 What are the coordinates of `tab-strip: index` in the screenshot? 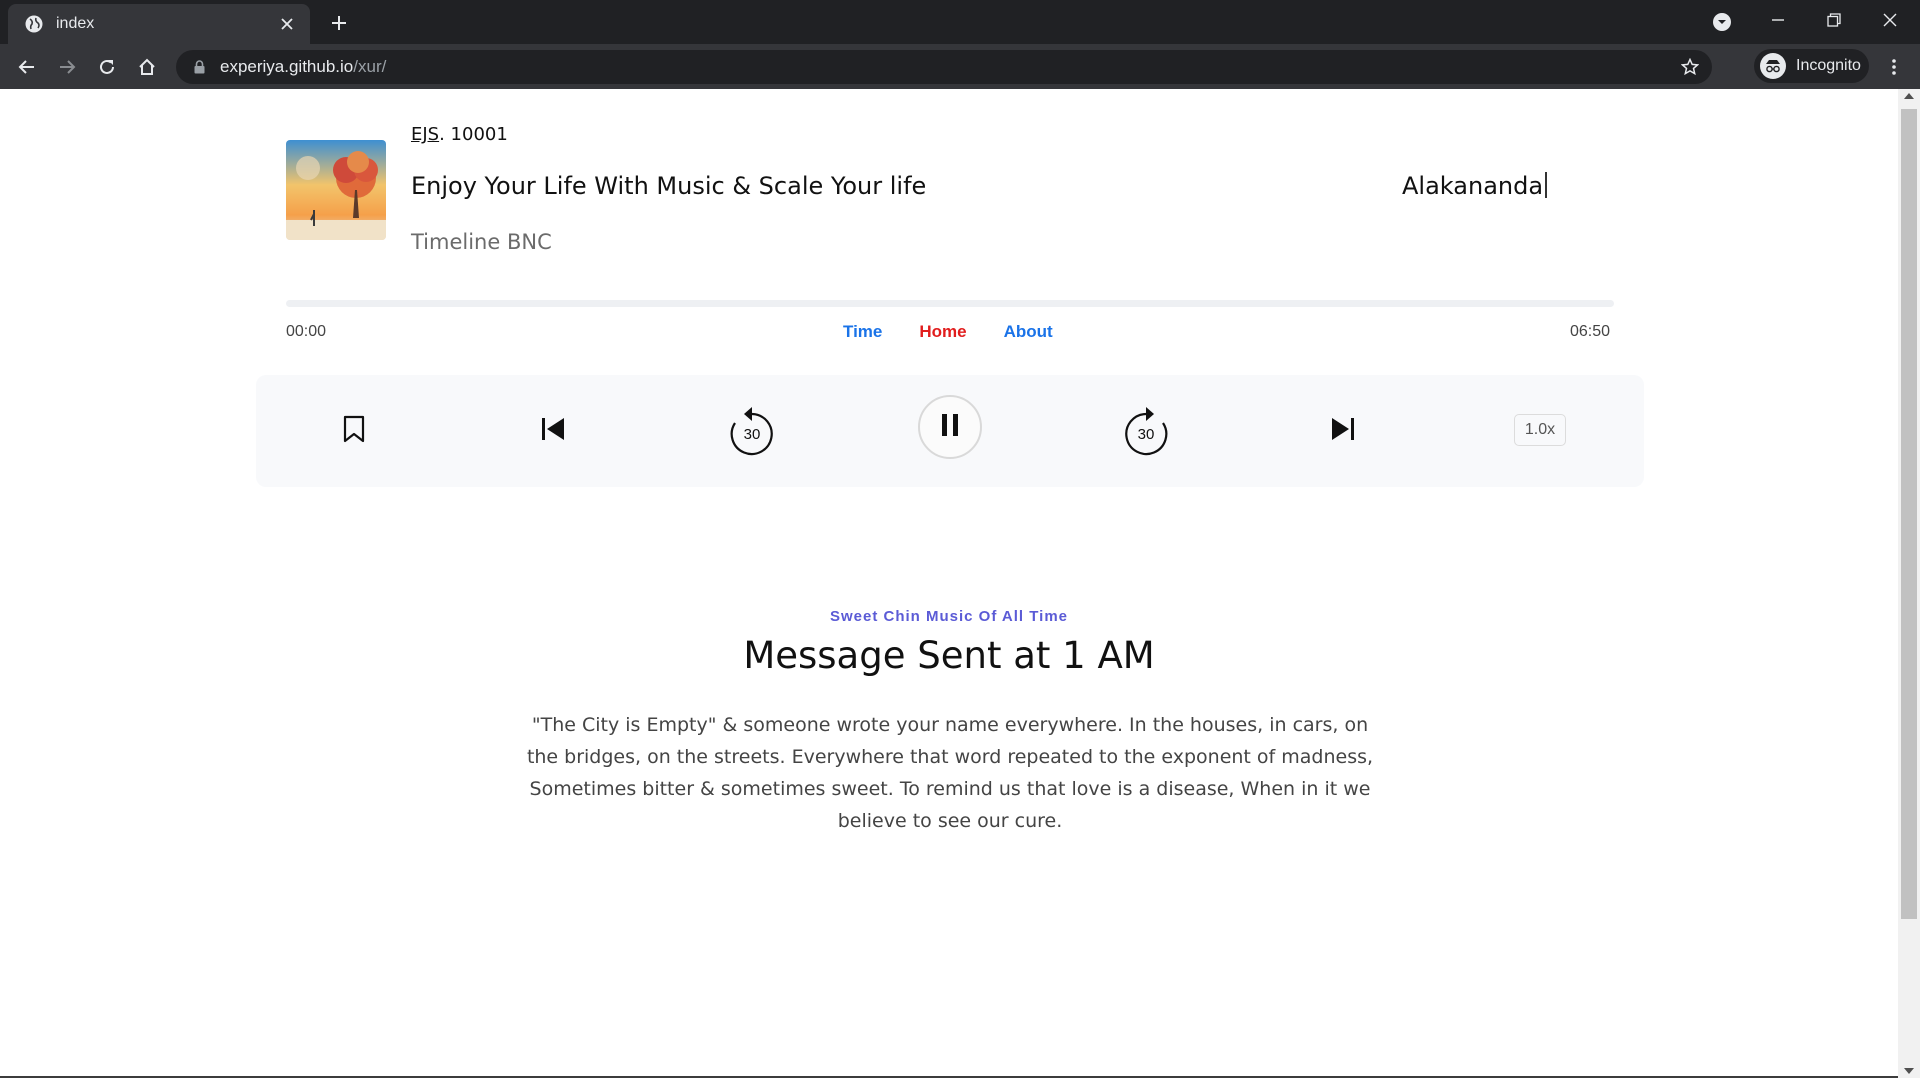 It's located at (960, 22).